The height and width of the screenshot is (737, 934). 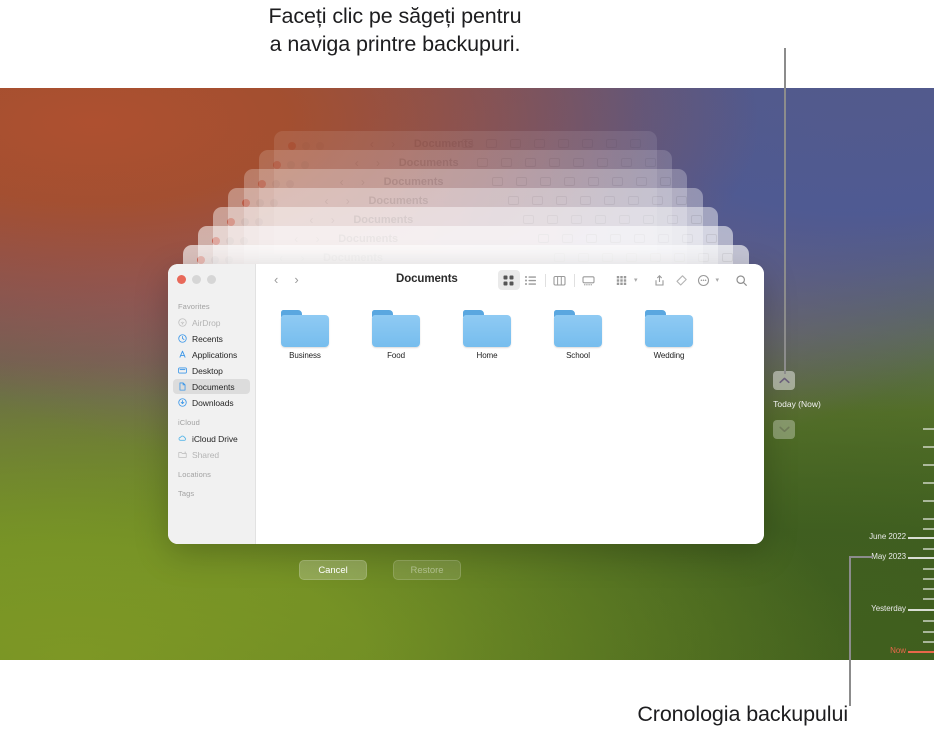 I want to click on timeline-label: Now, so click(x=898, y=650).